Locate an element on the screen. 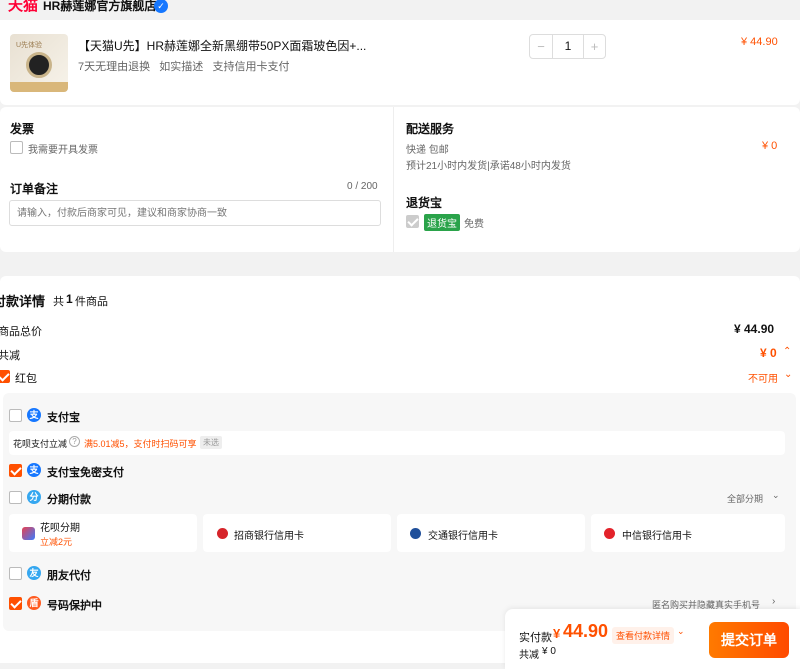 This screenshot has height=669, width=800. payment-detail-title: 付款详情 is located at coordinates (23, 301).